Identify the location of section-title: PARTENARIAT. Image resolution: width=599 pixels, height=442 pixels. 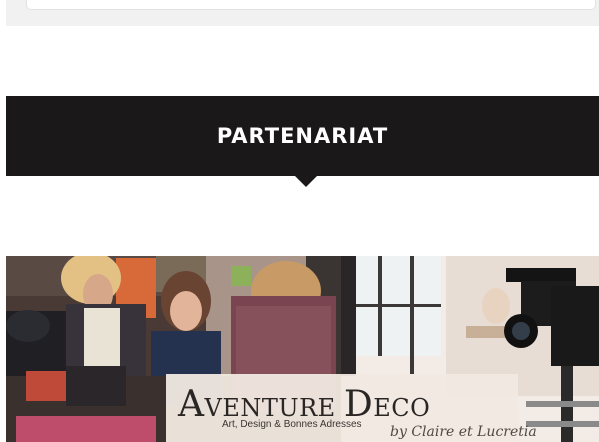
(302, 136).